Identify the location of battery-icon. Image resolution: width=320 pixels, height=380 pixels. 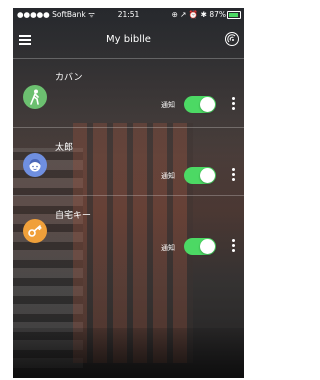
(234, 15).